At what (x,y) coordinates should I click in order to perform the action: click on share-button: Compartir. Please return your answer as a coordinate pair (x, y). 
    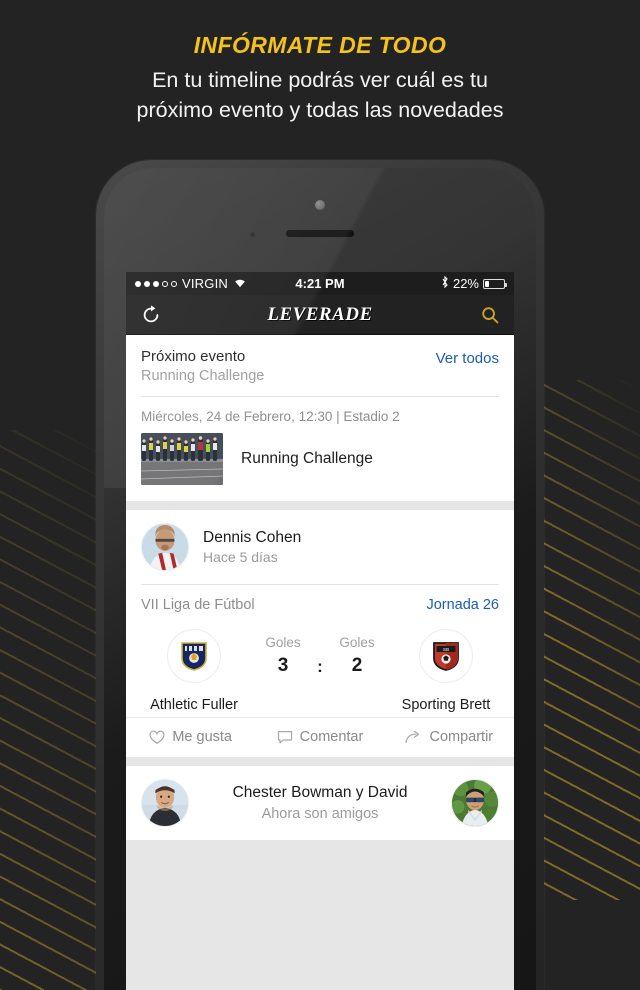
    Looking at the image, I should click on (449, 737).